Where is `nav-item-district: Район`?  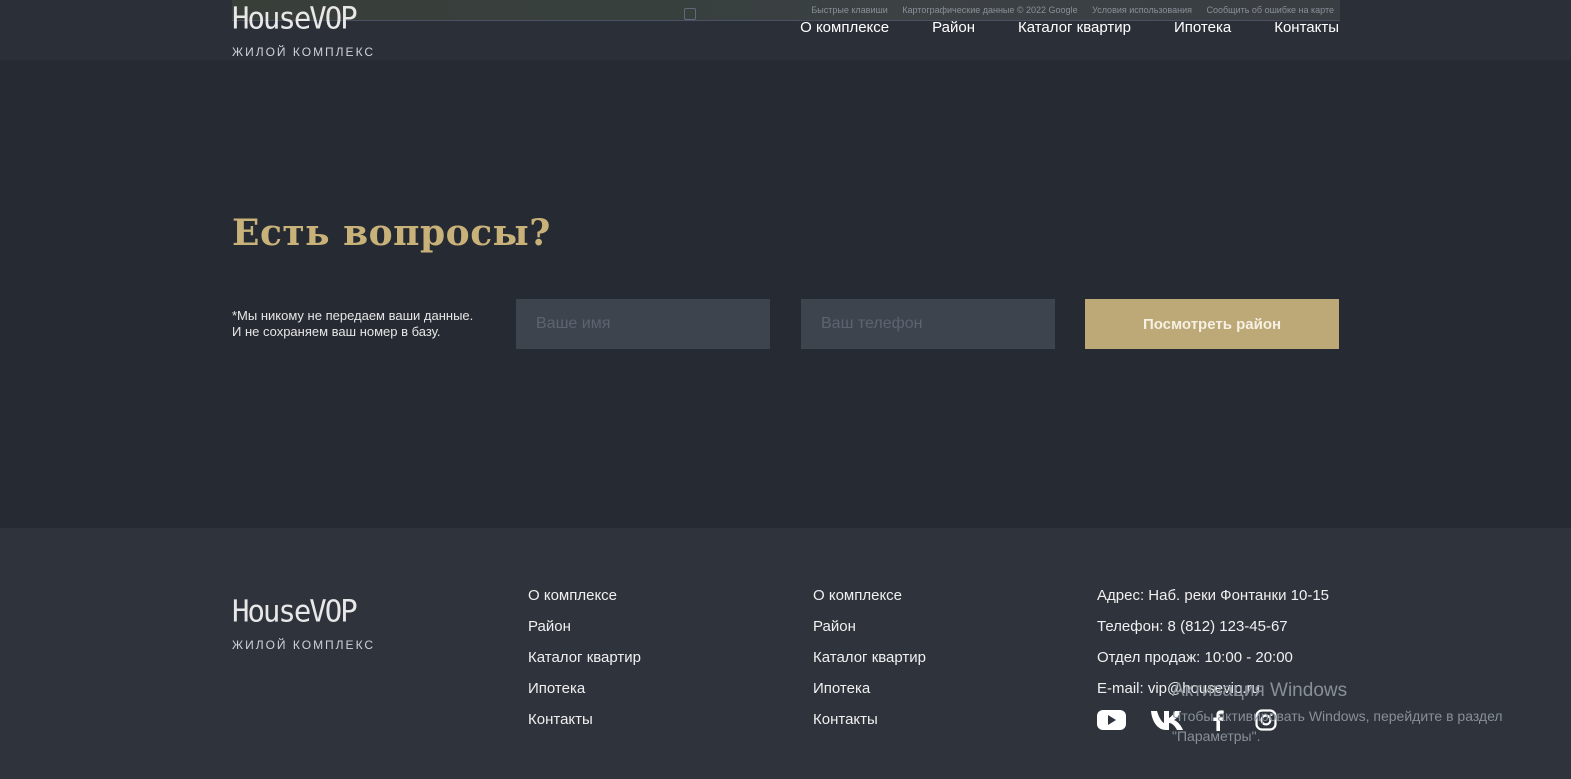
nav-item-district: Район is located at coordinates (953, 27).